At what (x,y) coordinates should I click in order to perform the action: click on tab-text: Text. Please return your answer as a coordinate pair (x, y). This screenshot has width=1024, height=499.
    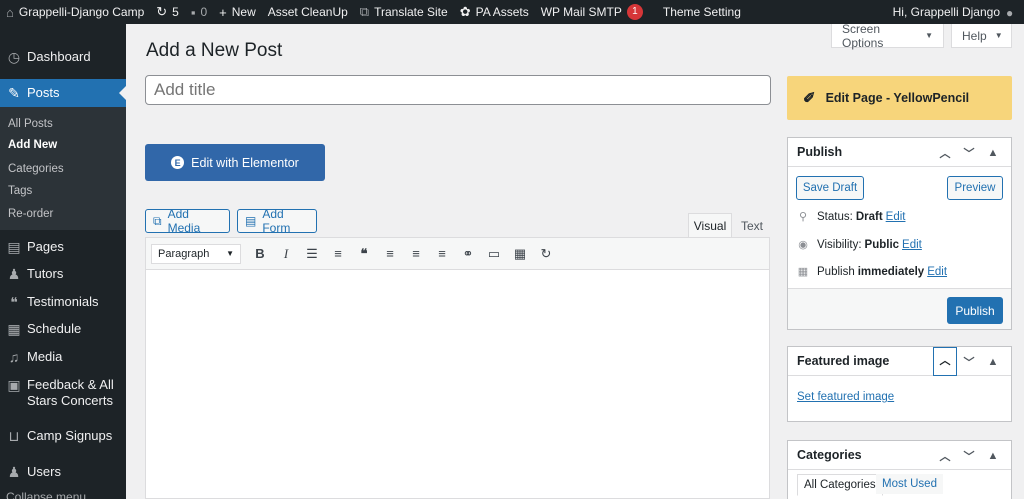
    Looking at the image, I should click on (752, 225).